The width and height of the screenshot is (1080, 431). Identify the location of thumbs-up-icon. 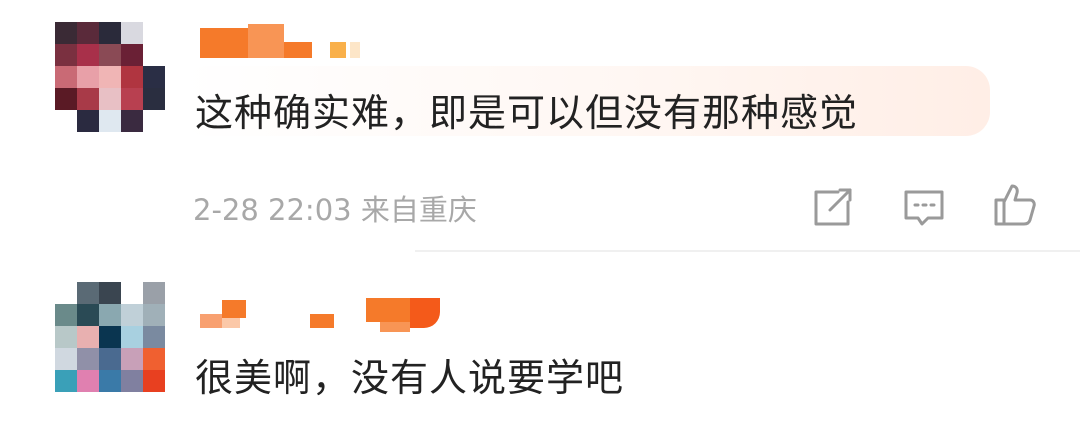
(1014, 204).